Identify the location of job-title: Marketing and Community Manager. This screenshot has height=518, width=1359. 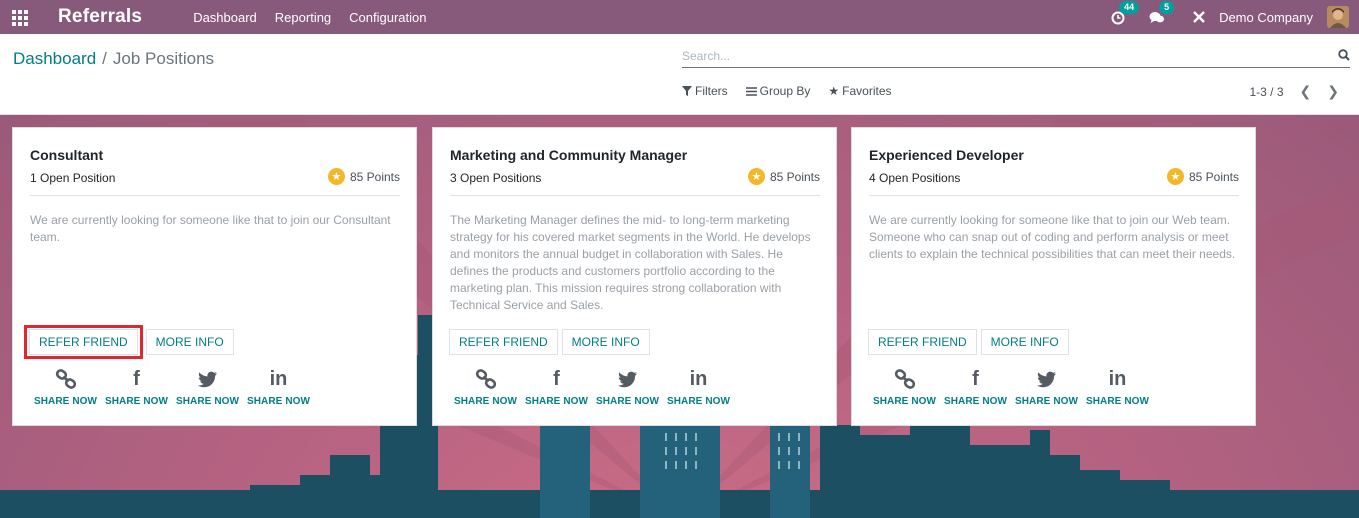
(569, 155).